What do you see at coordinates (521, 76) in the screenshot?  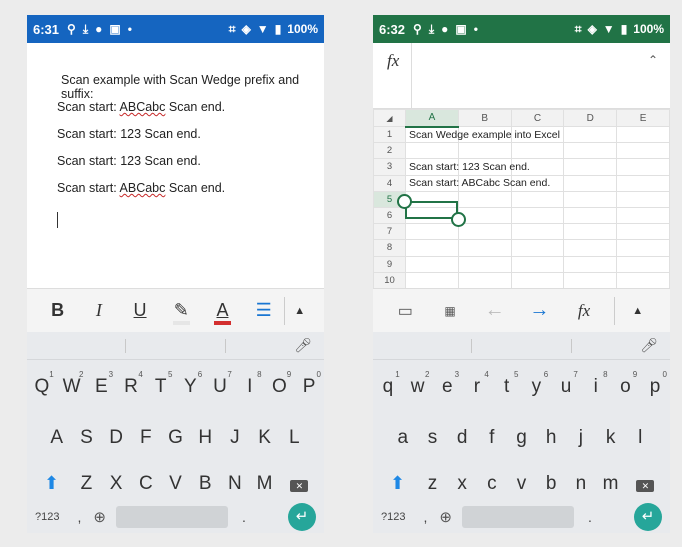 I see `formula-bar: fx ⌃` at bounding box center [521, 76].